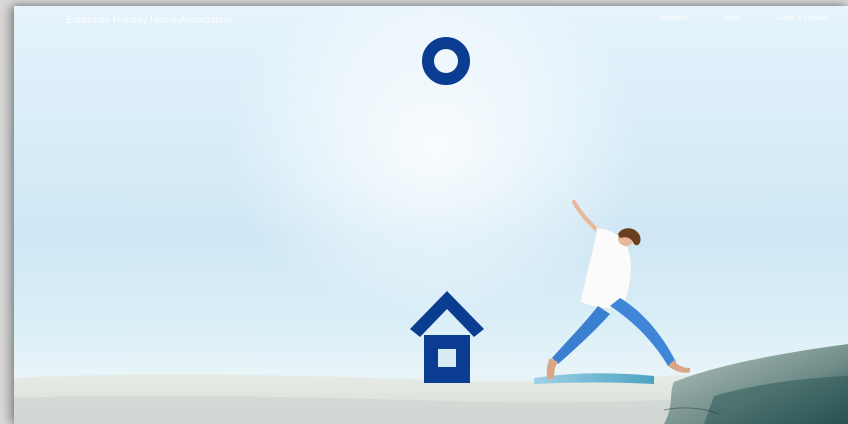  I want to click on ring-logo-icon, so click(446, 61).